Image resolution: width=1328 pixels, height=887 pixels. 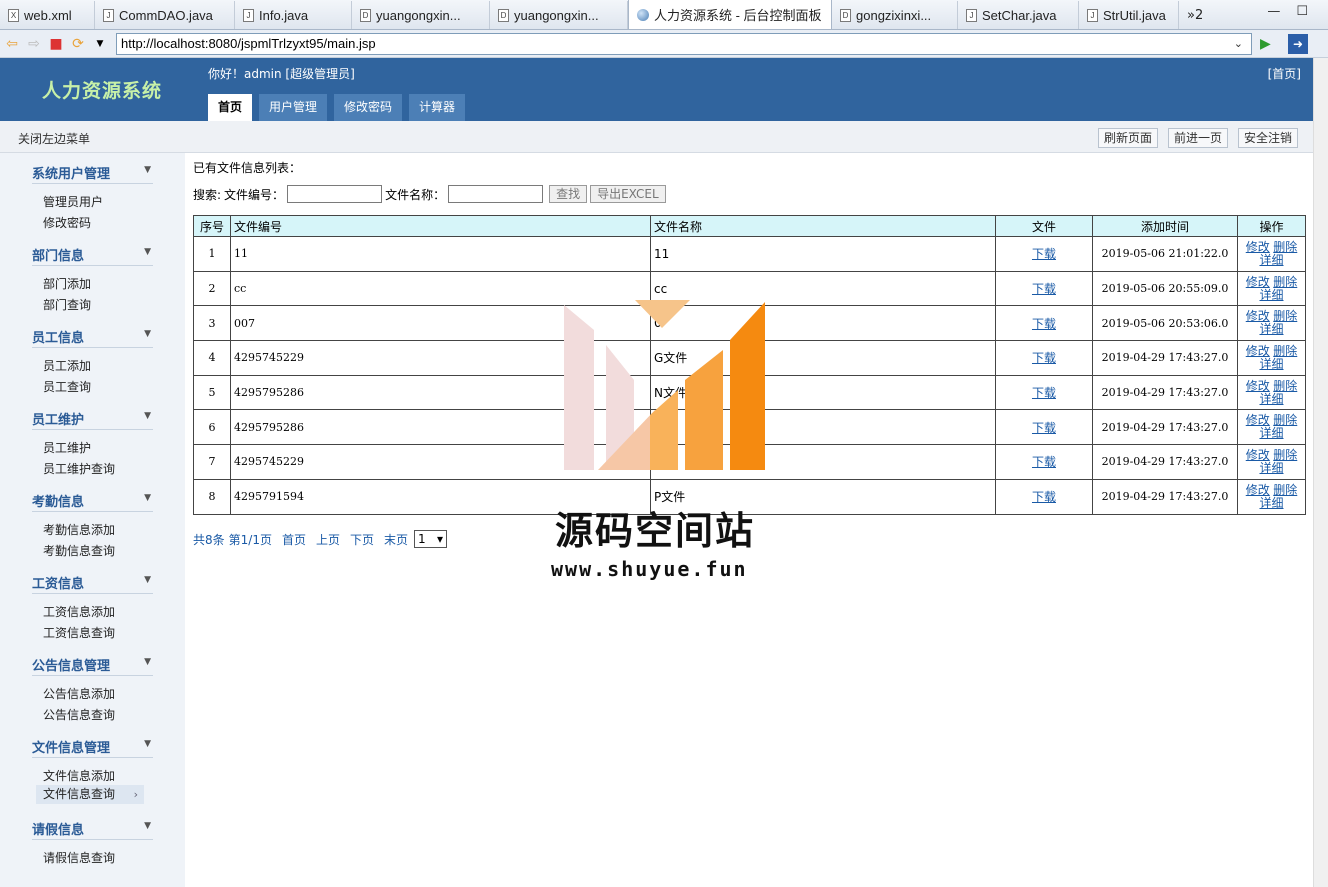 I want to click on editor-tab: J Info.java, so click(x=293, y=15).